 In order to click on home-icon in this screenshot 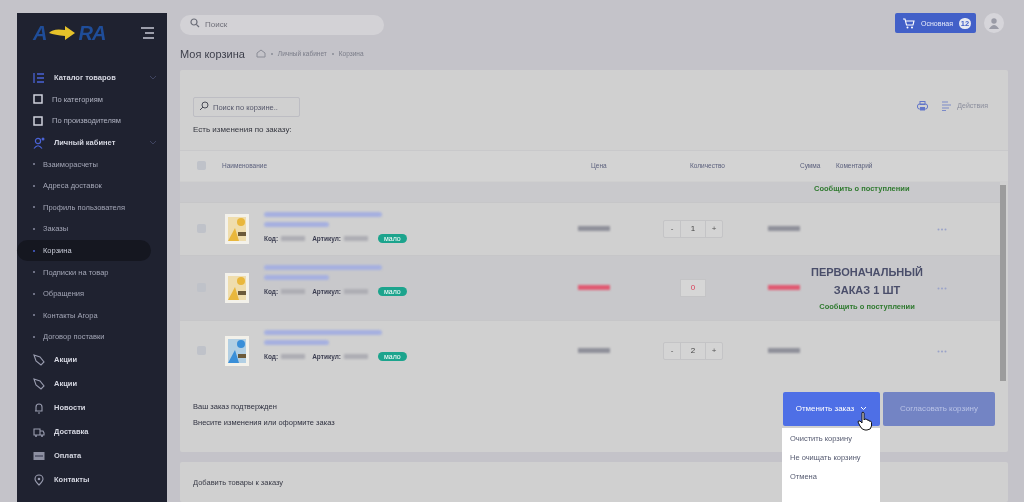, I will do `click(260, 54)`.